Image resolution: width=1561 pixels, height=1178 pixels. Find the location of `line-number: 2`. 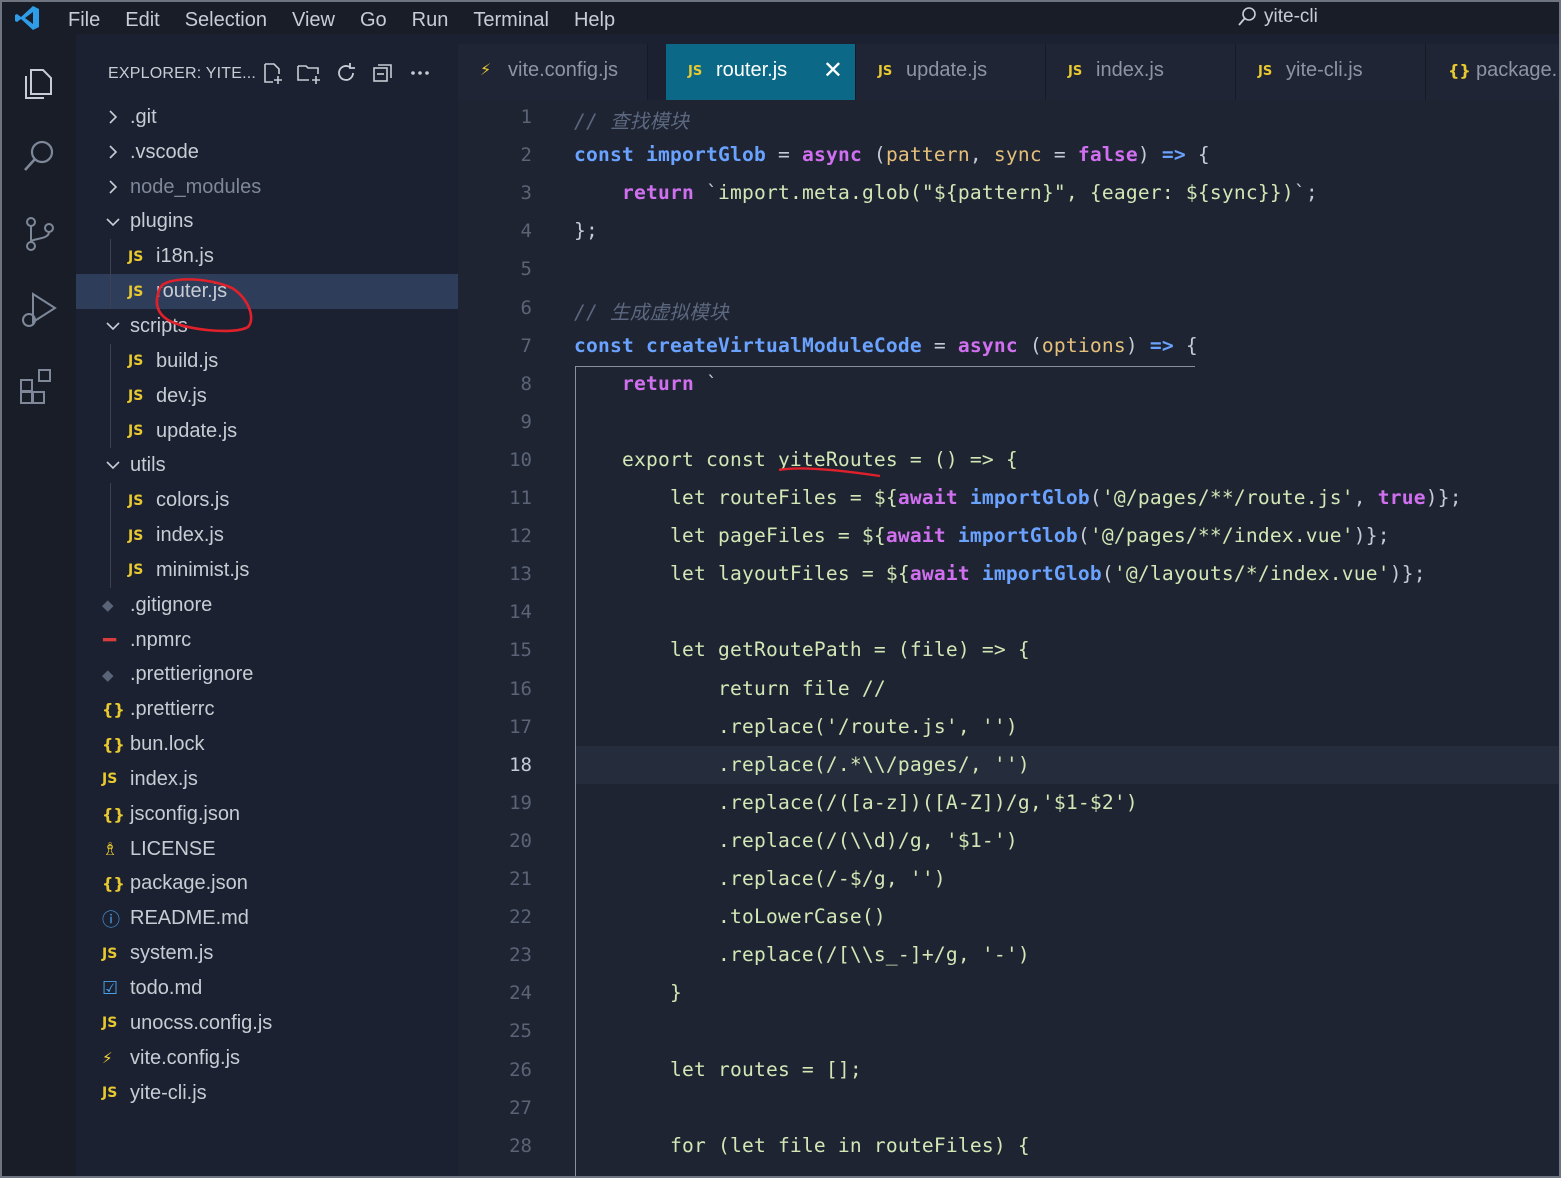

line-number: 2 is located at coordinates (526, 155).